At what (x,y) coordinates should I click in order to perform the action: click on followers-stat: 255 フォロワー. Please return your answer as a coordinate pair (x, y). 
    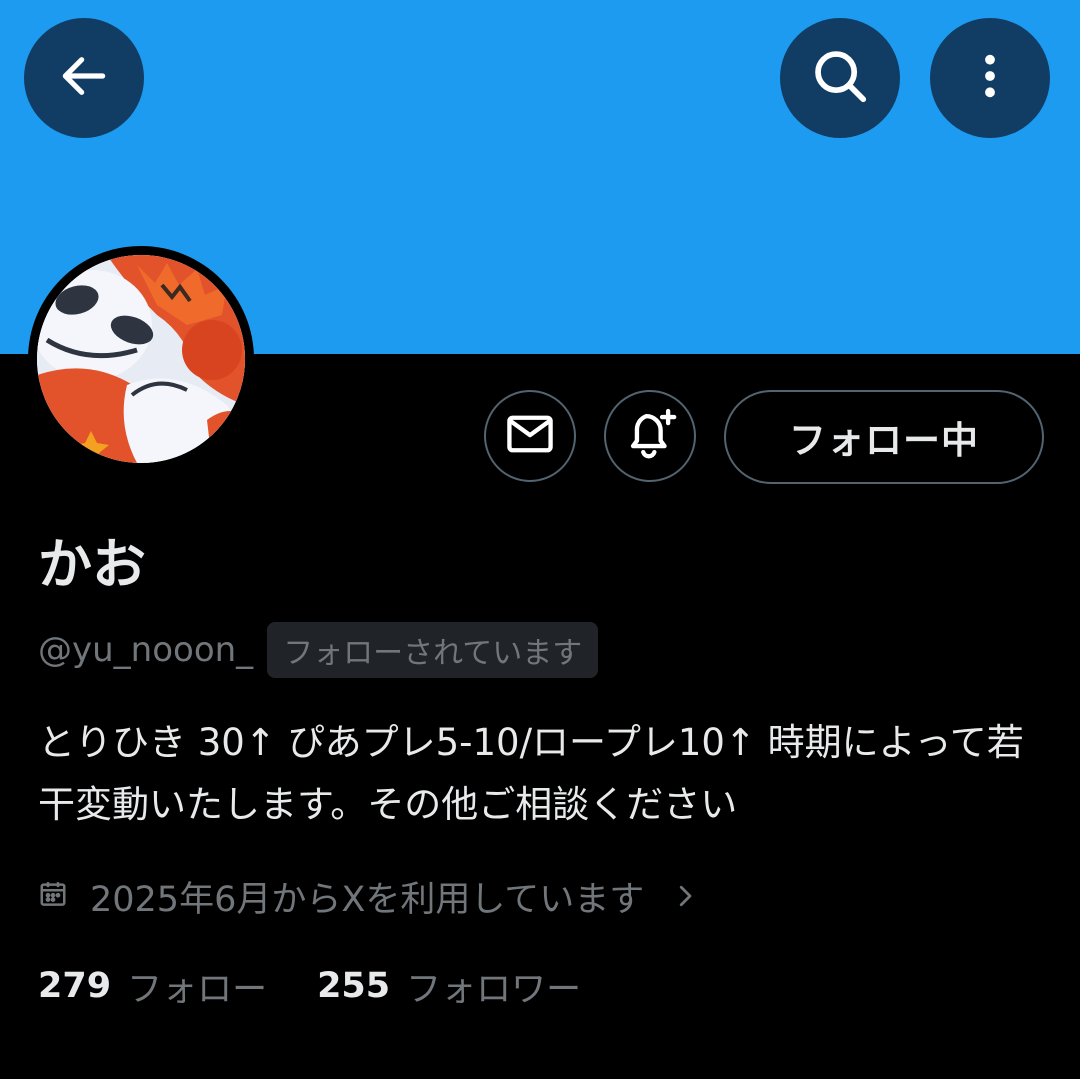
    Looking at the image, I should click on (449, 986).